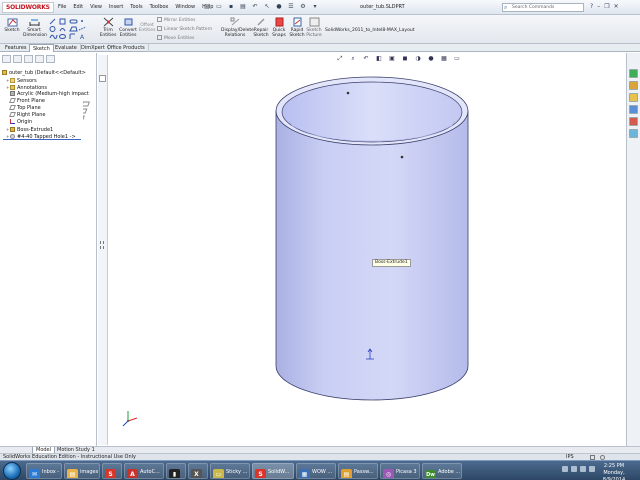 The image size is (640, 480). I want to click on tree-item-origin: Origin, so click(48, 122).